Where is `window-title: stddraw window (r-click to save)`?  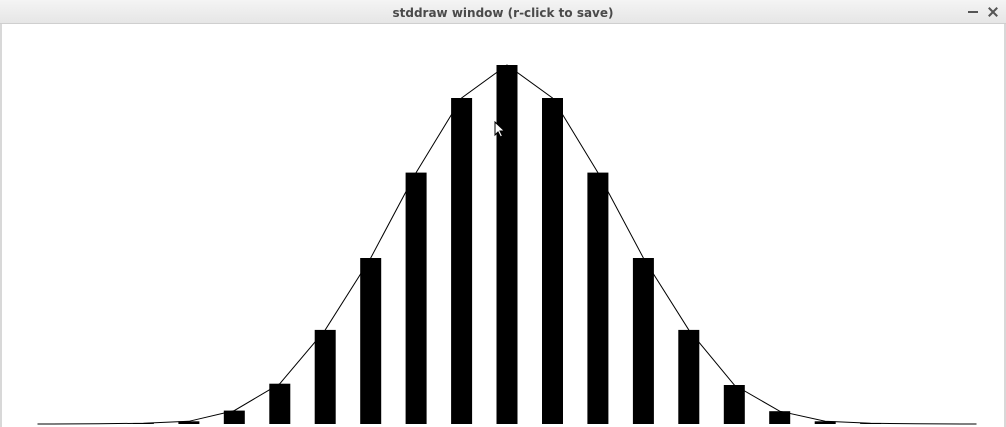
window-title: stddraw window (r-click to save) is located at coordinates (503, 13).